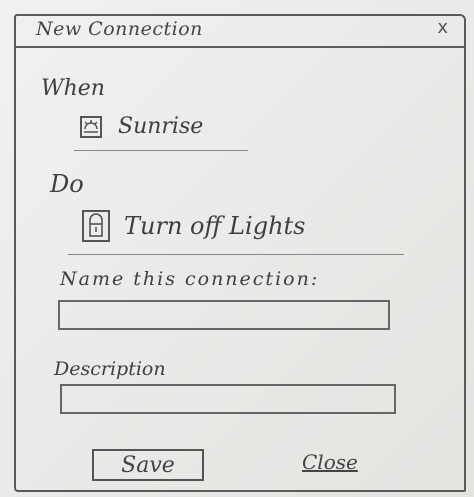  What do you see at coordinates (67, 184) in the screenshot?
I see `do-heading: Do` at bounding box center [67, 184].